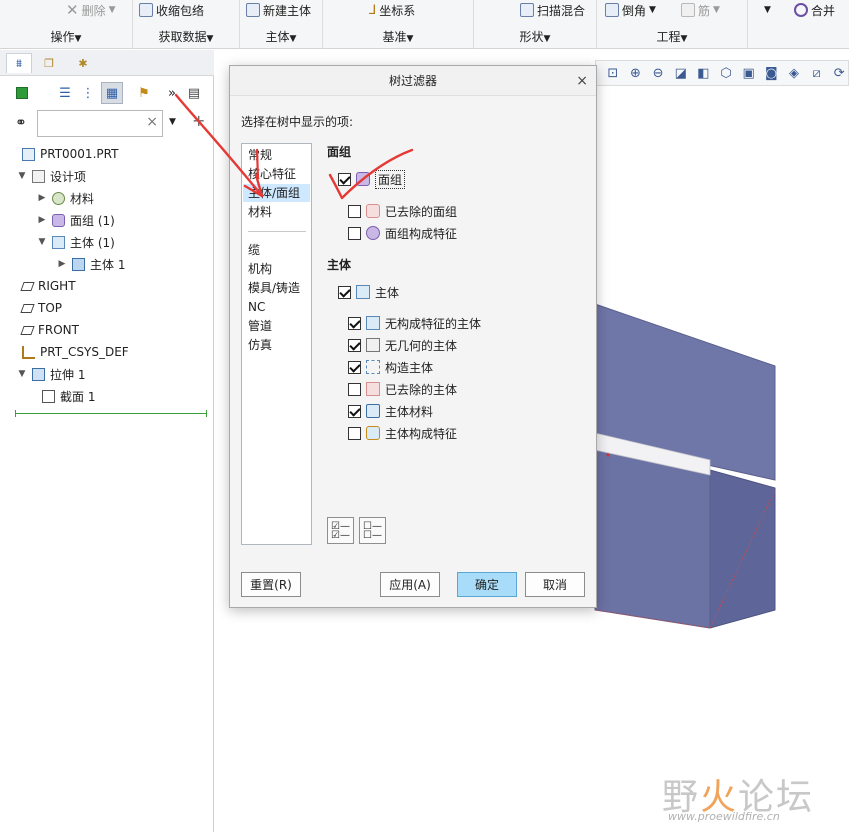 Image resolution: width=849 pixels, height=832 pixels. What do you see at coordinates (368, 292) in the screenshot?
I see `body-master-checkbox: 主体` at bounding box center [368, 292].